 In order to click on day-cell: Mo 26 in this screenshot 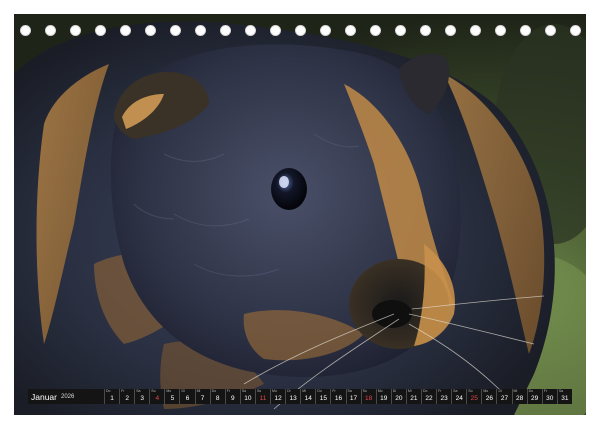, I will do `click(488, 396)`.